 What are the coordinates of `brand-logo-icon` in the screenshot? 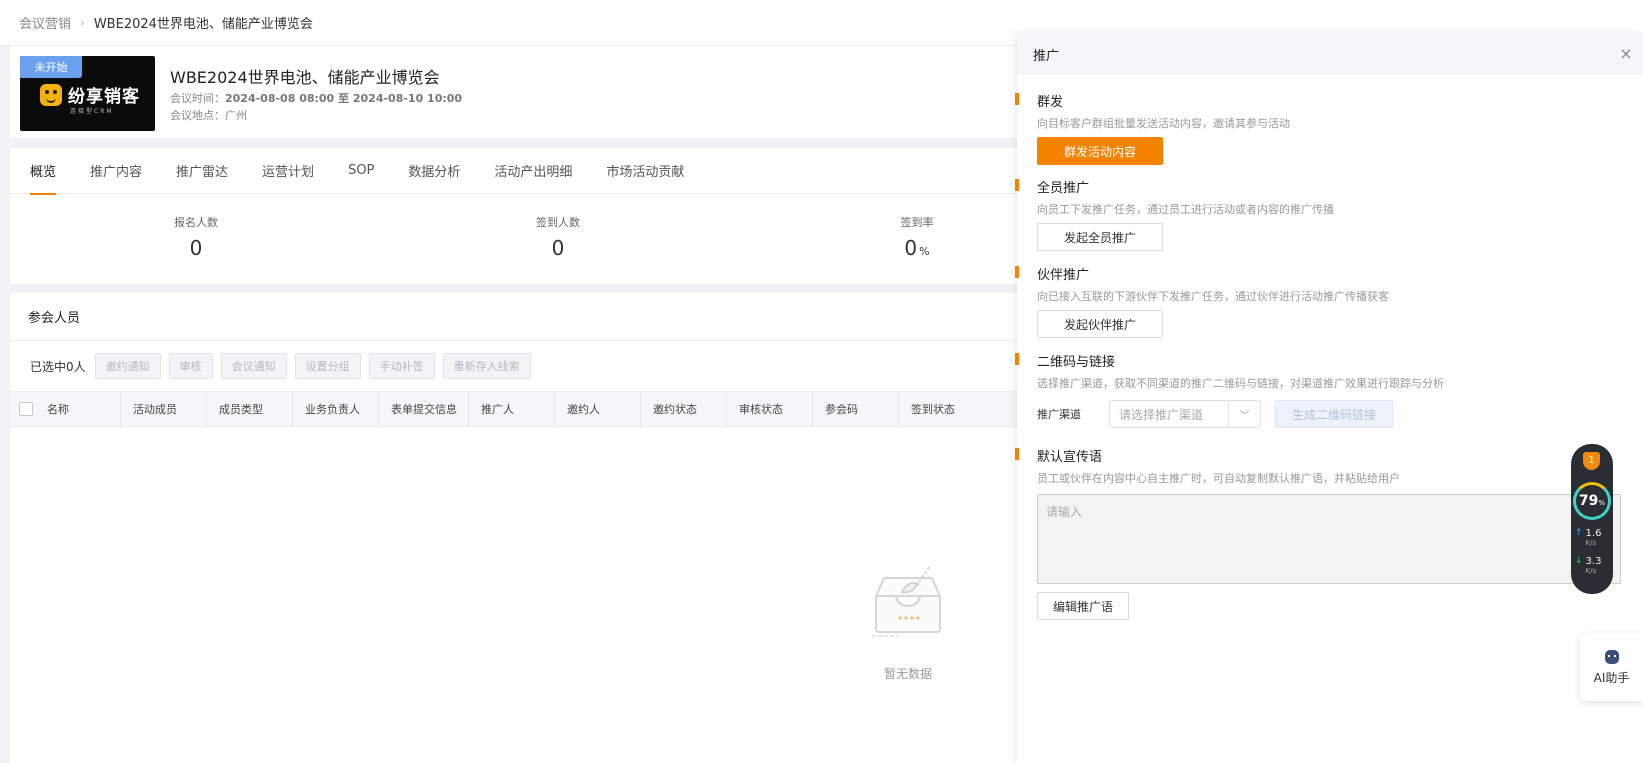 It's located at (51, 95).